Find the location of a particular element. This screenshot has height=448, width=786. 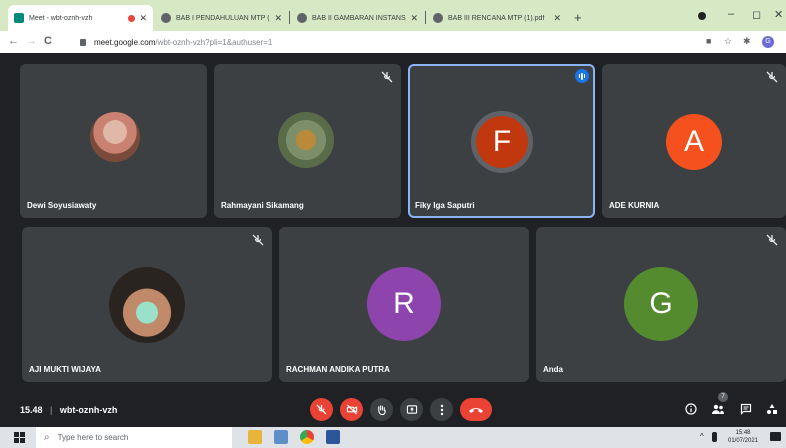

taskbar-search-box: ⌕ Type here to search is located at coordinates (134, 437).